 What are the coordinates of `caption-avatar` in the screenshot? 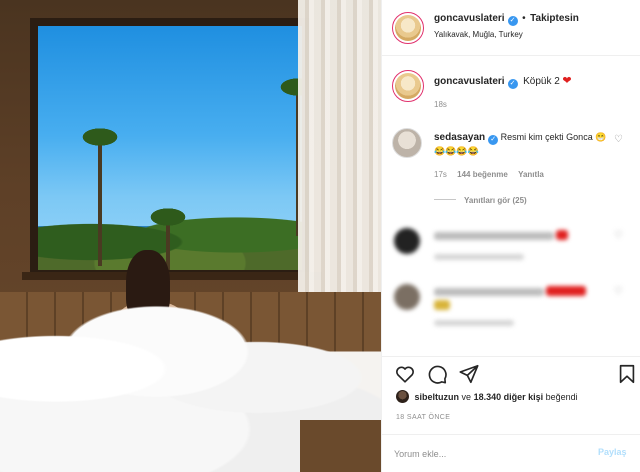 It's located at (408, 86).